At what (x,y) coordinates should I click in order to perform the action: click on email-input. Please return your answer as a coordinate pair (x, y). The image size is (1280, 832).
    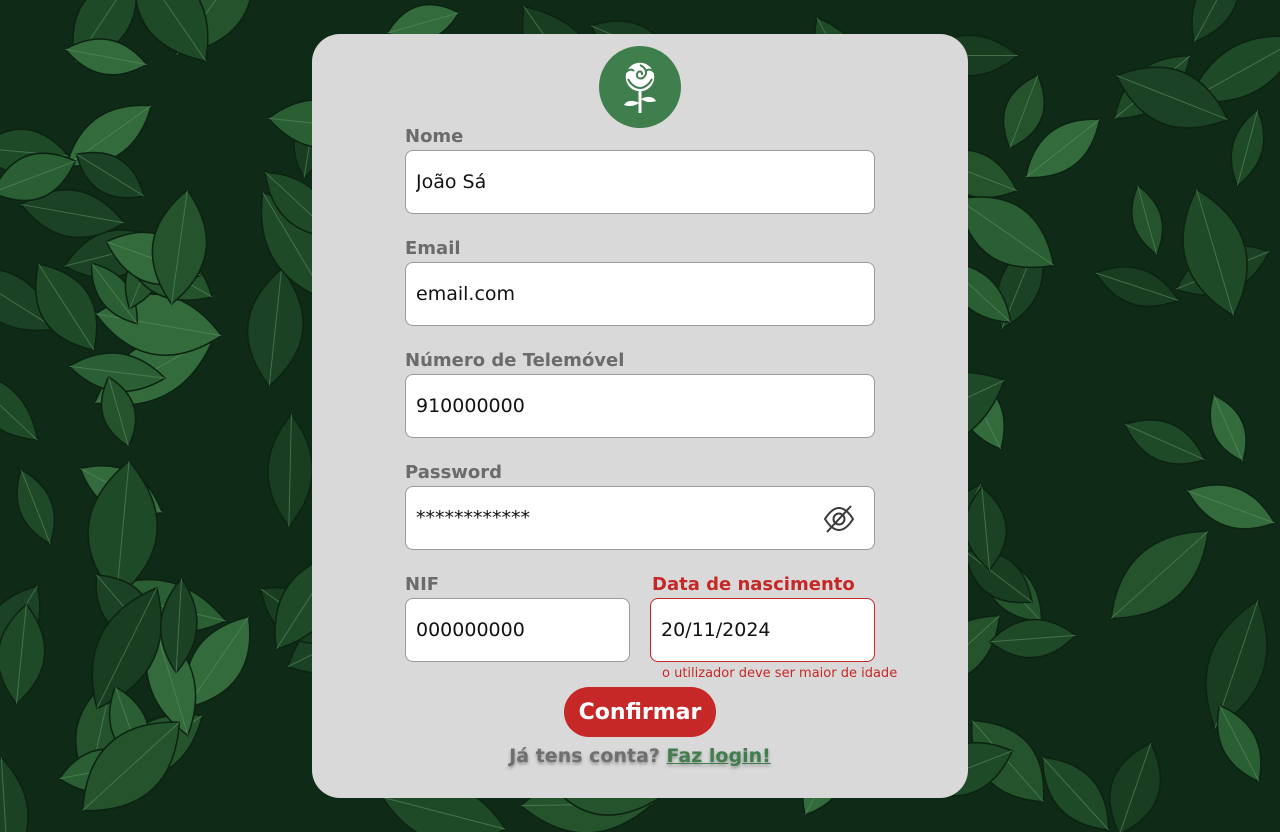
    Looking at the image, I should click on (640, 294).